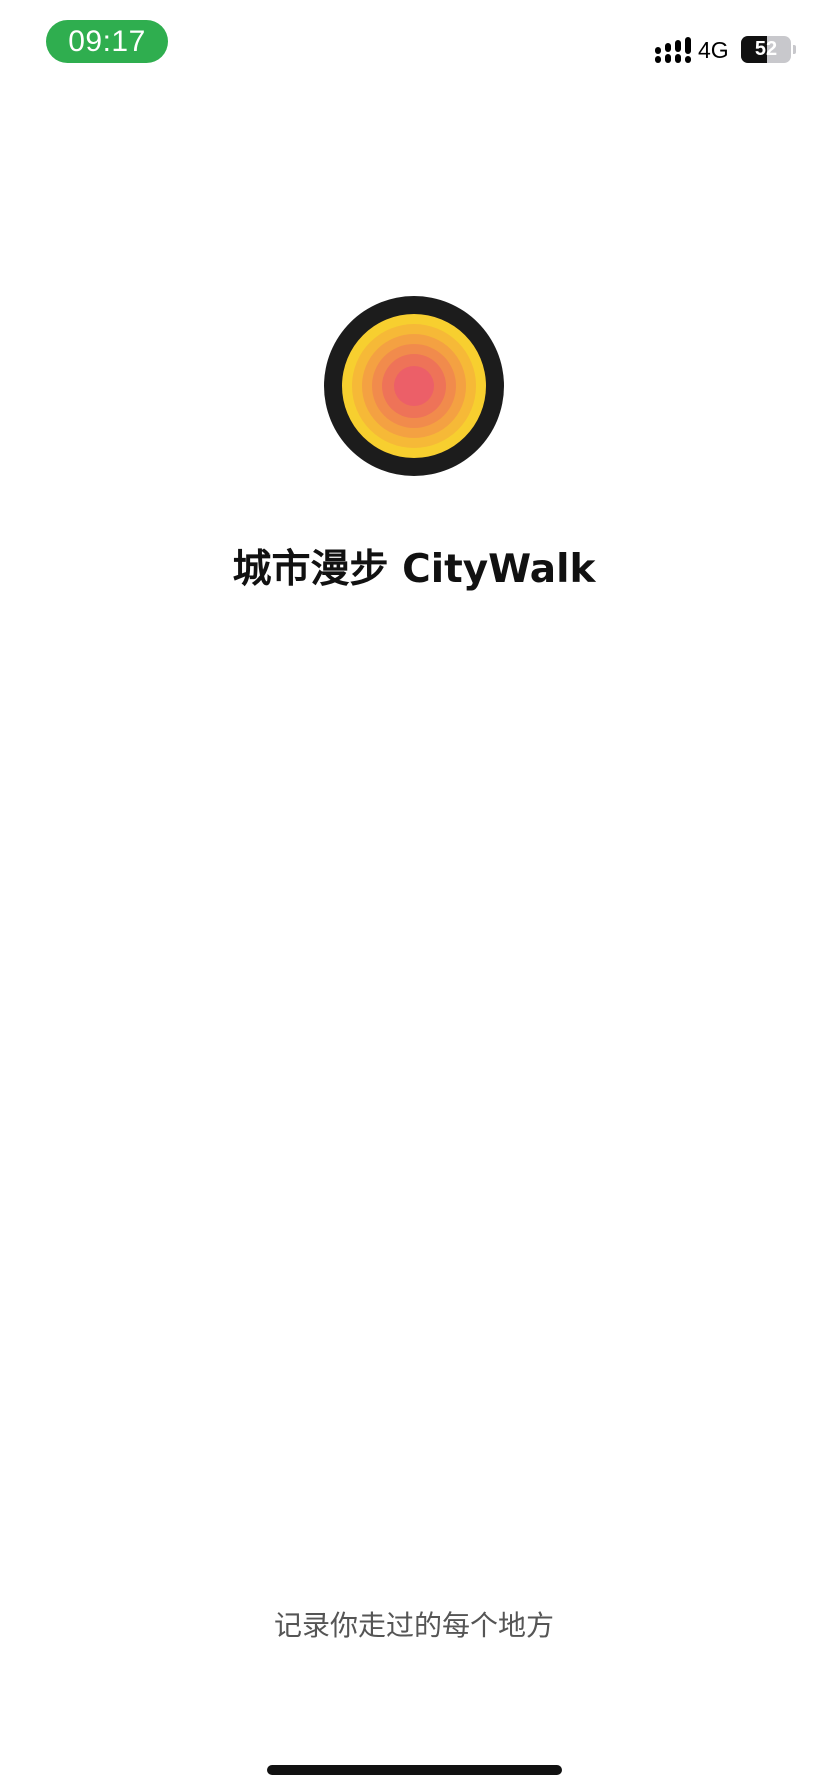 This screenshot has width=828, height=1792. I want to click on app-title: 城市漫步 CityWalk, so click(414, 569).